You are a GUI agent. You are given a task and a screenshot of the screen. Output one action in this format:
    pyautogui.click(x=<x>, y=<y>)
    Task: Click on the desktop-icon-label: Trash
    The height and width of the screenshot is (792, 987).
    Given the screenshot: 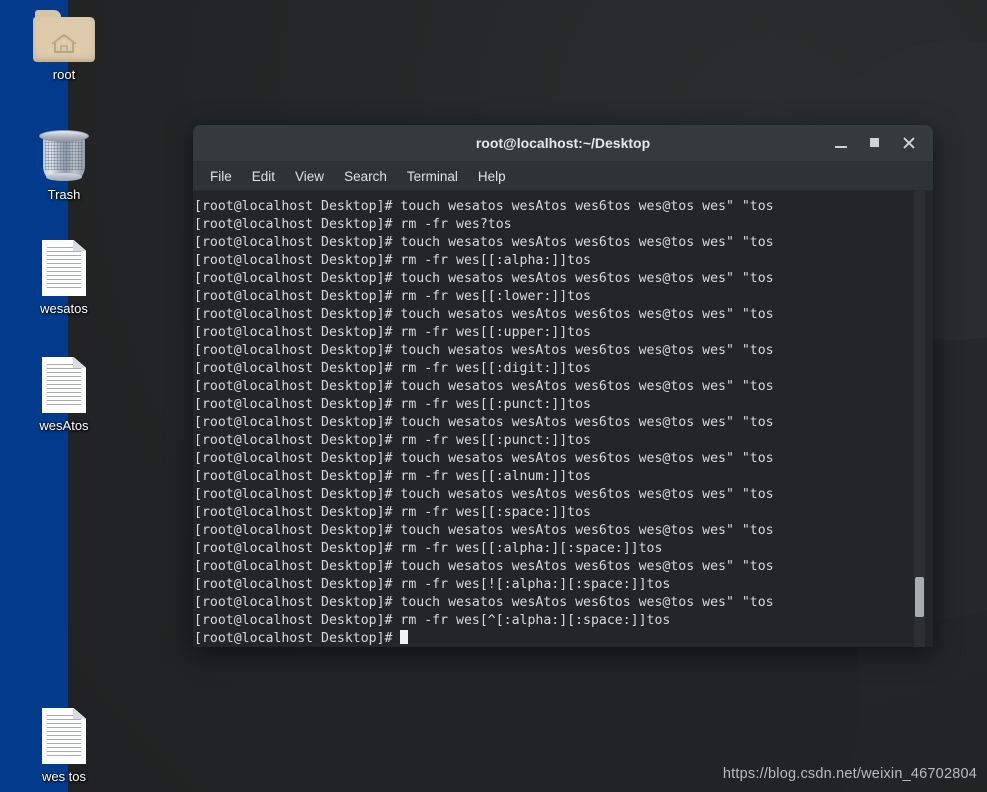 What is the action you would take?
    pyautogui.click(x=64, y=194)
    